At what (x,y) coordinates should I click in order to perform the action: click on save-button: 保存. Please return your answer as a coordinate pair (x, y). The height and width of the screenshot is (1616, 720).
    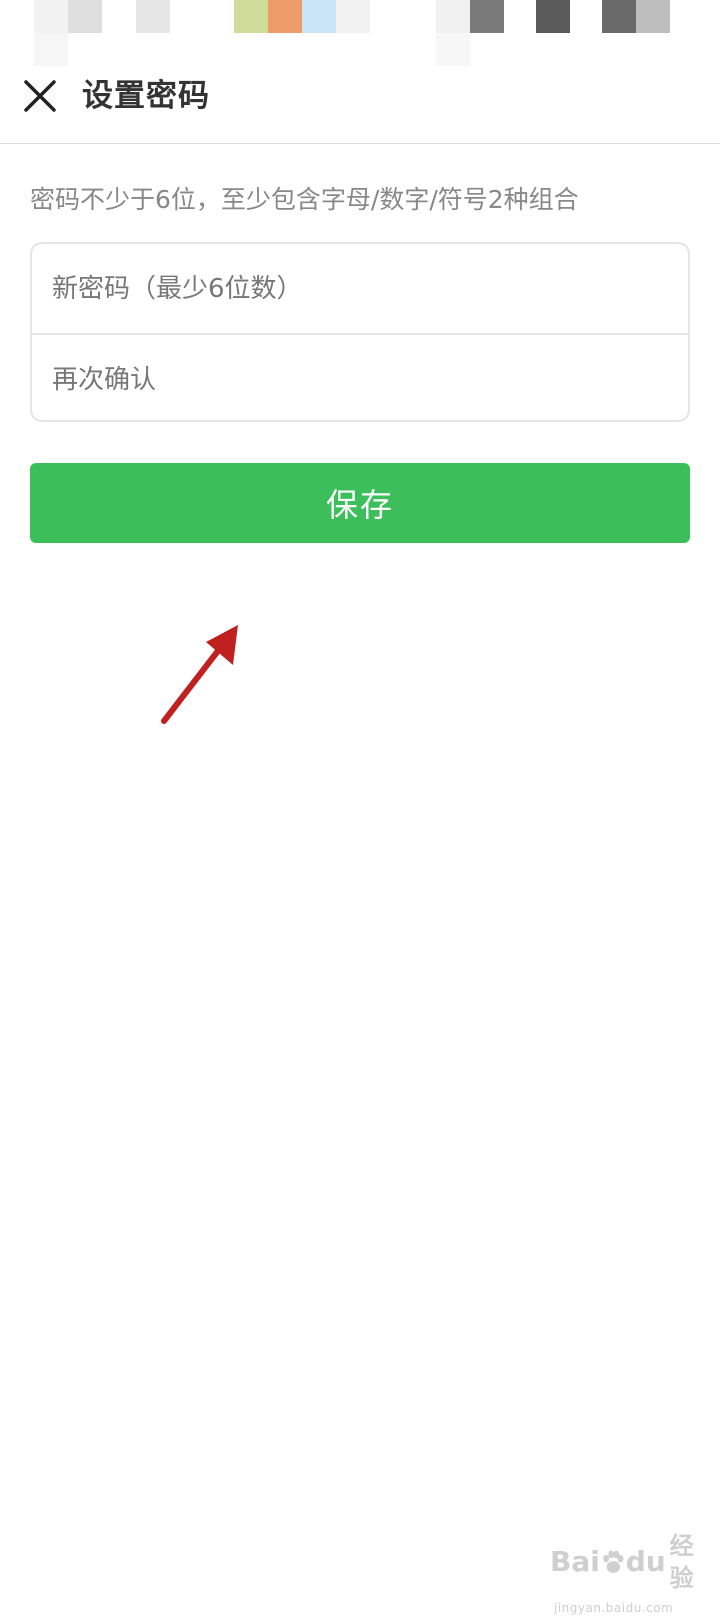
    Looking at the image, I should click on (360, 503).